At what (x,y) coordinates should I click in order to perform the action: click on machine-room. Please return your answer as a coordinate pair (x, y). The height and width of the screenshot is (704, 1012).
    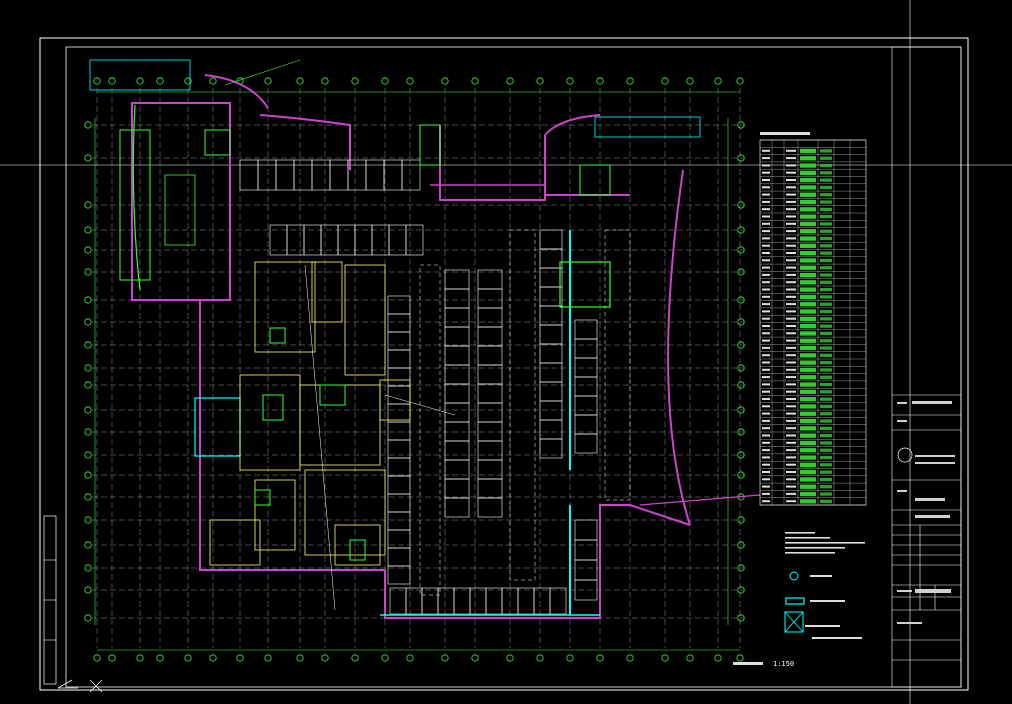
    Looking at the image, I should click on (273, 407).